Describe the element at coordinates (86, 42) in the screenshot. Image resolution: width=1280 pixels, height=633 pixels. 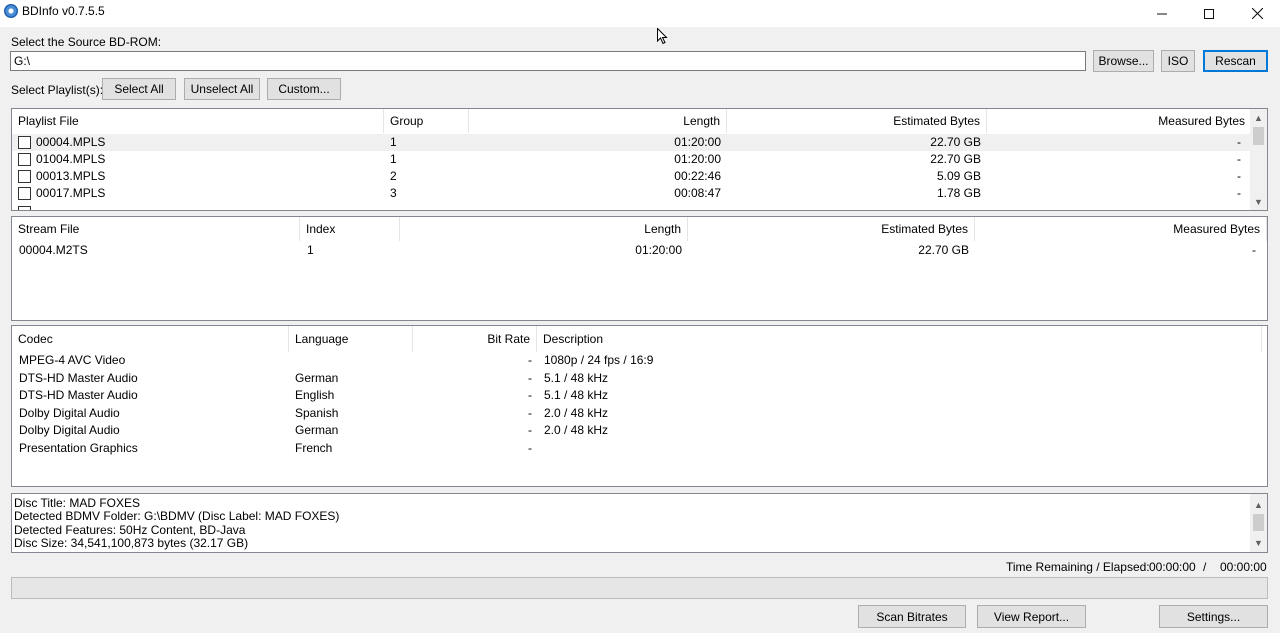
I see `source-label: Select the Source BD-ROM:` at that location.